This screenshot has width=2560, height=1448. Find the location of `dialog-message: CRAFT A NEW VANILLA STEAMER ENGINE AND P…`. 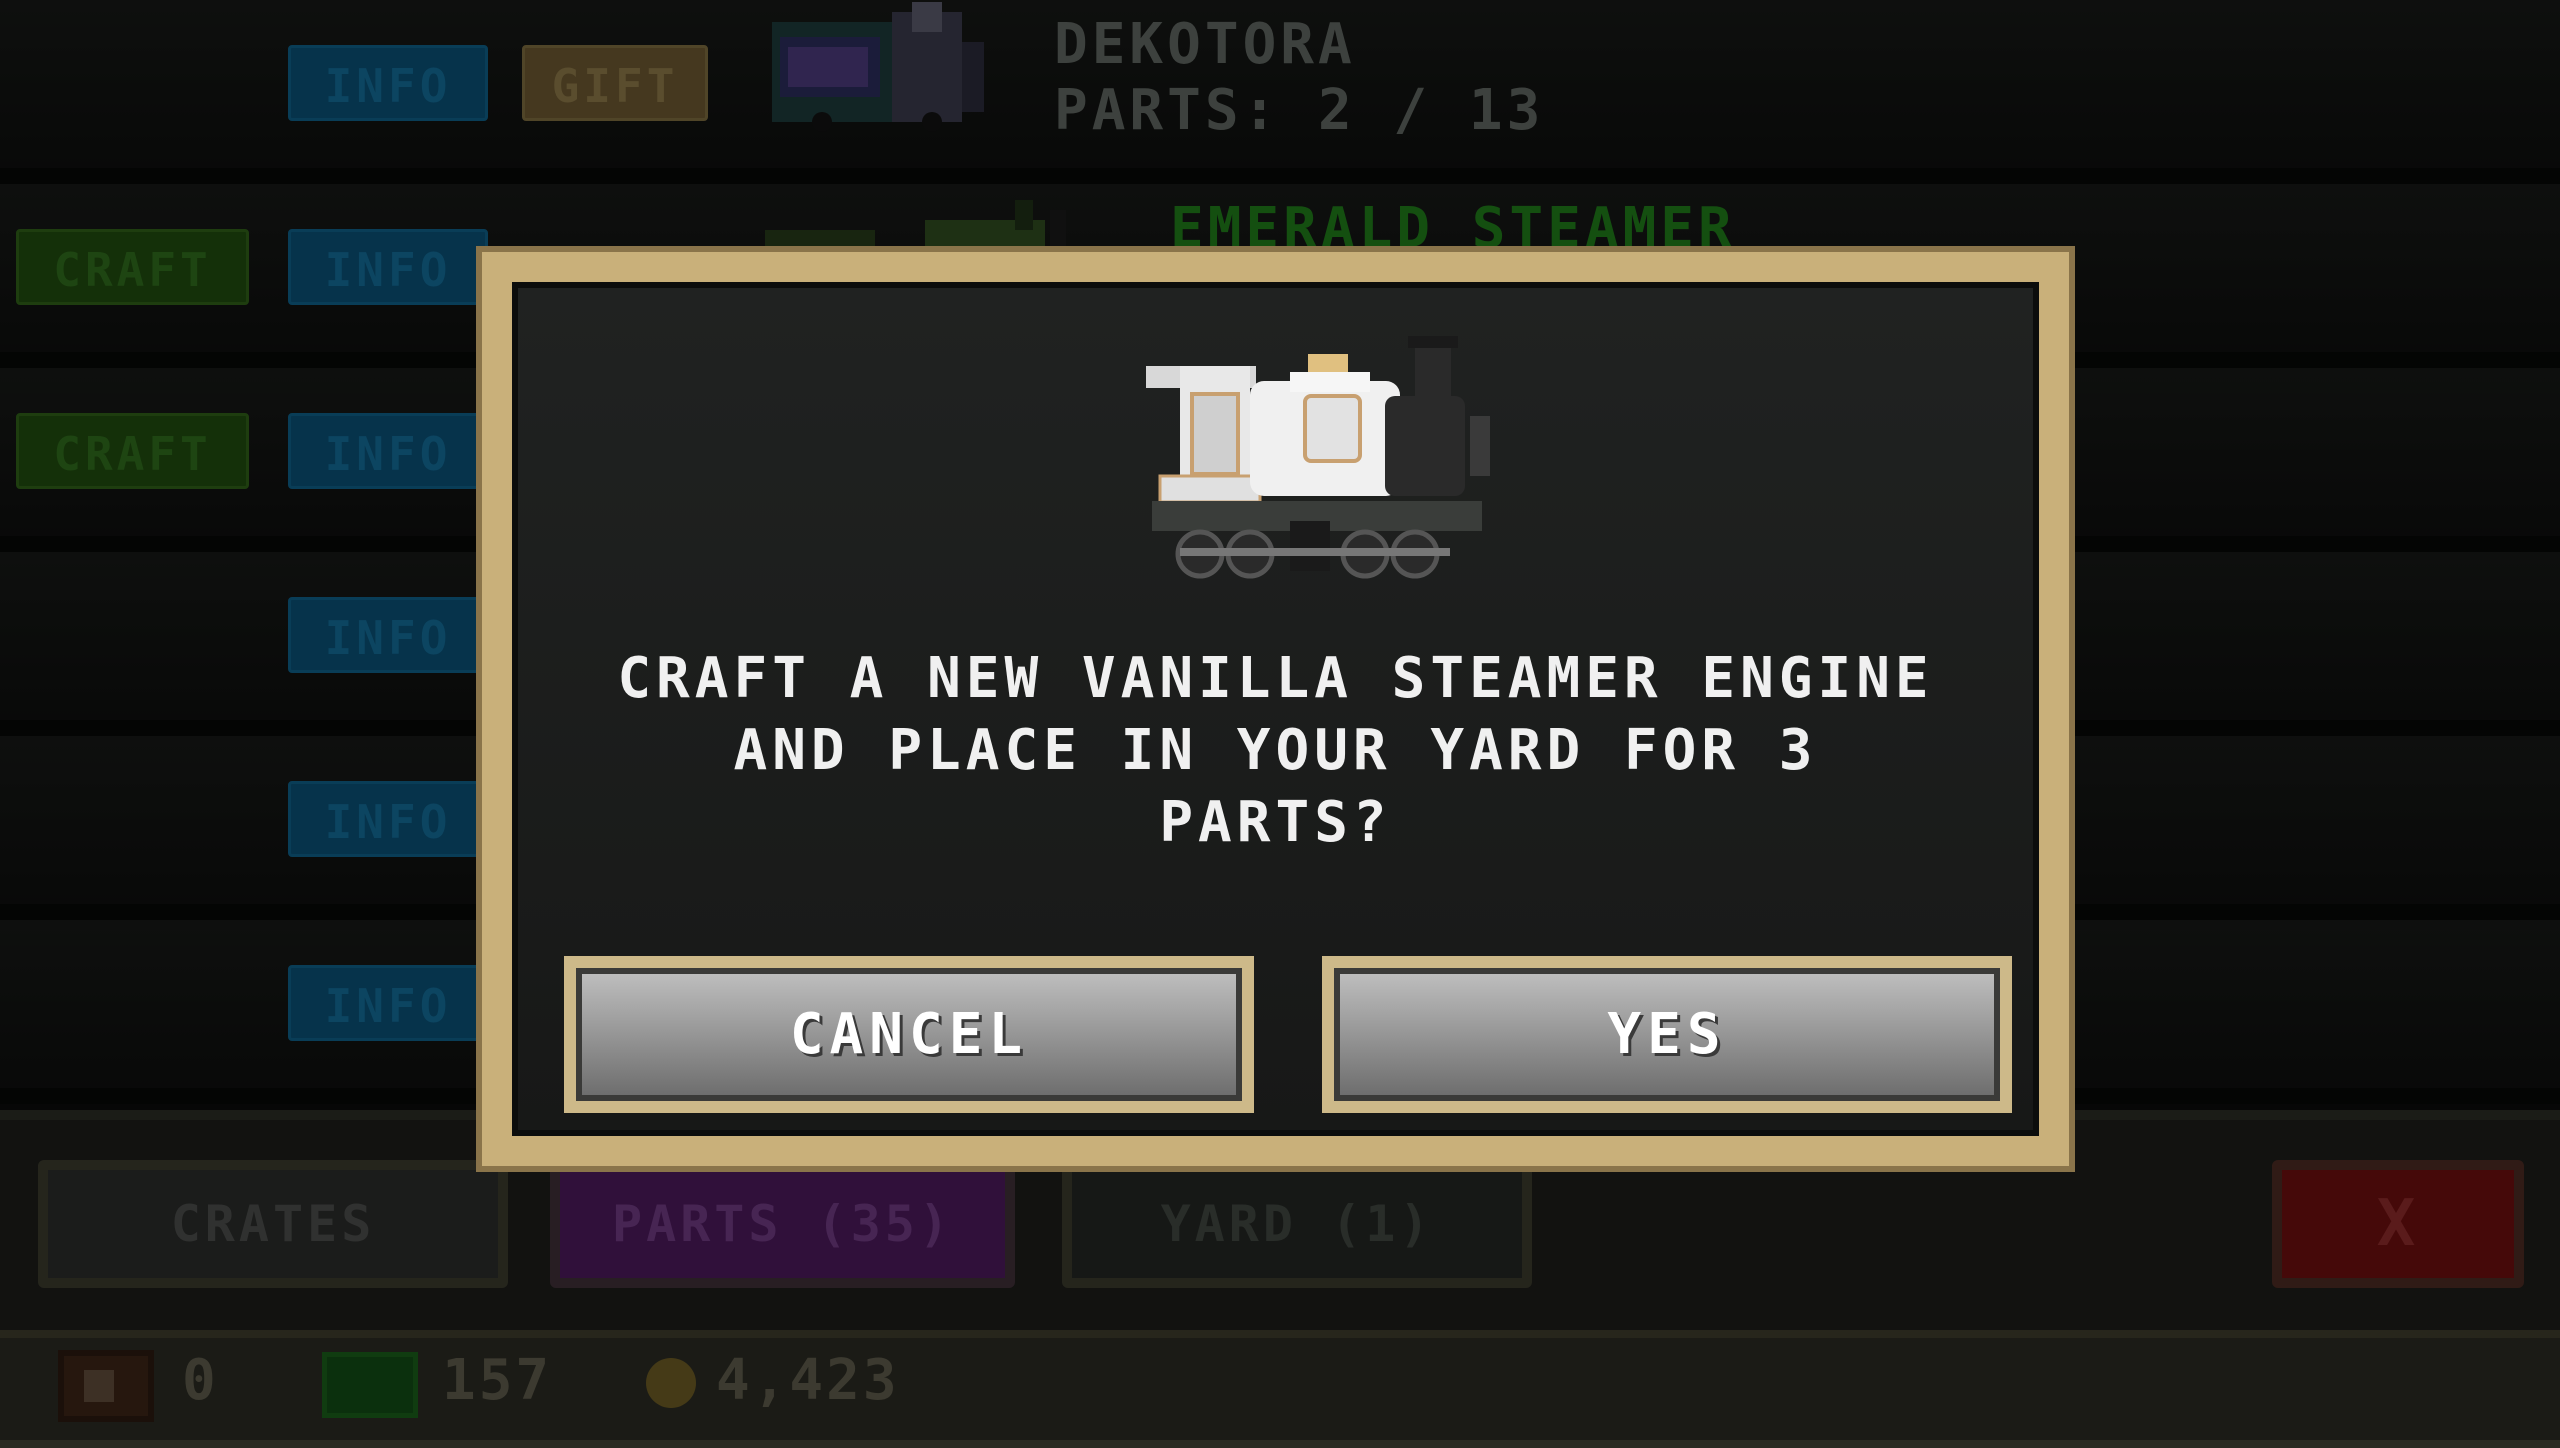

dialog-message: CRAFT A NEW VANILLA STEAMER ENGINE AND P… is located at coordinates (1275, 750).